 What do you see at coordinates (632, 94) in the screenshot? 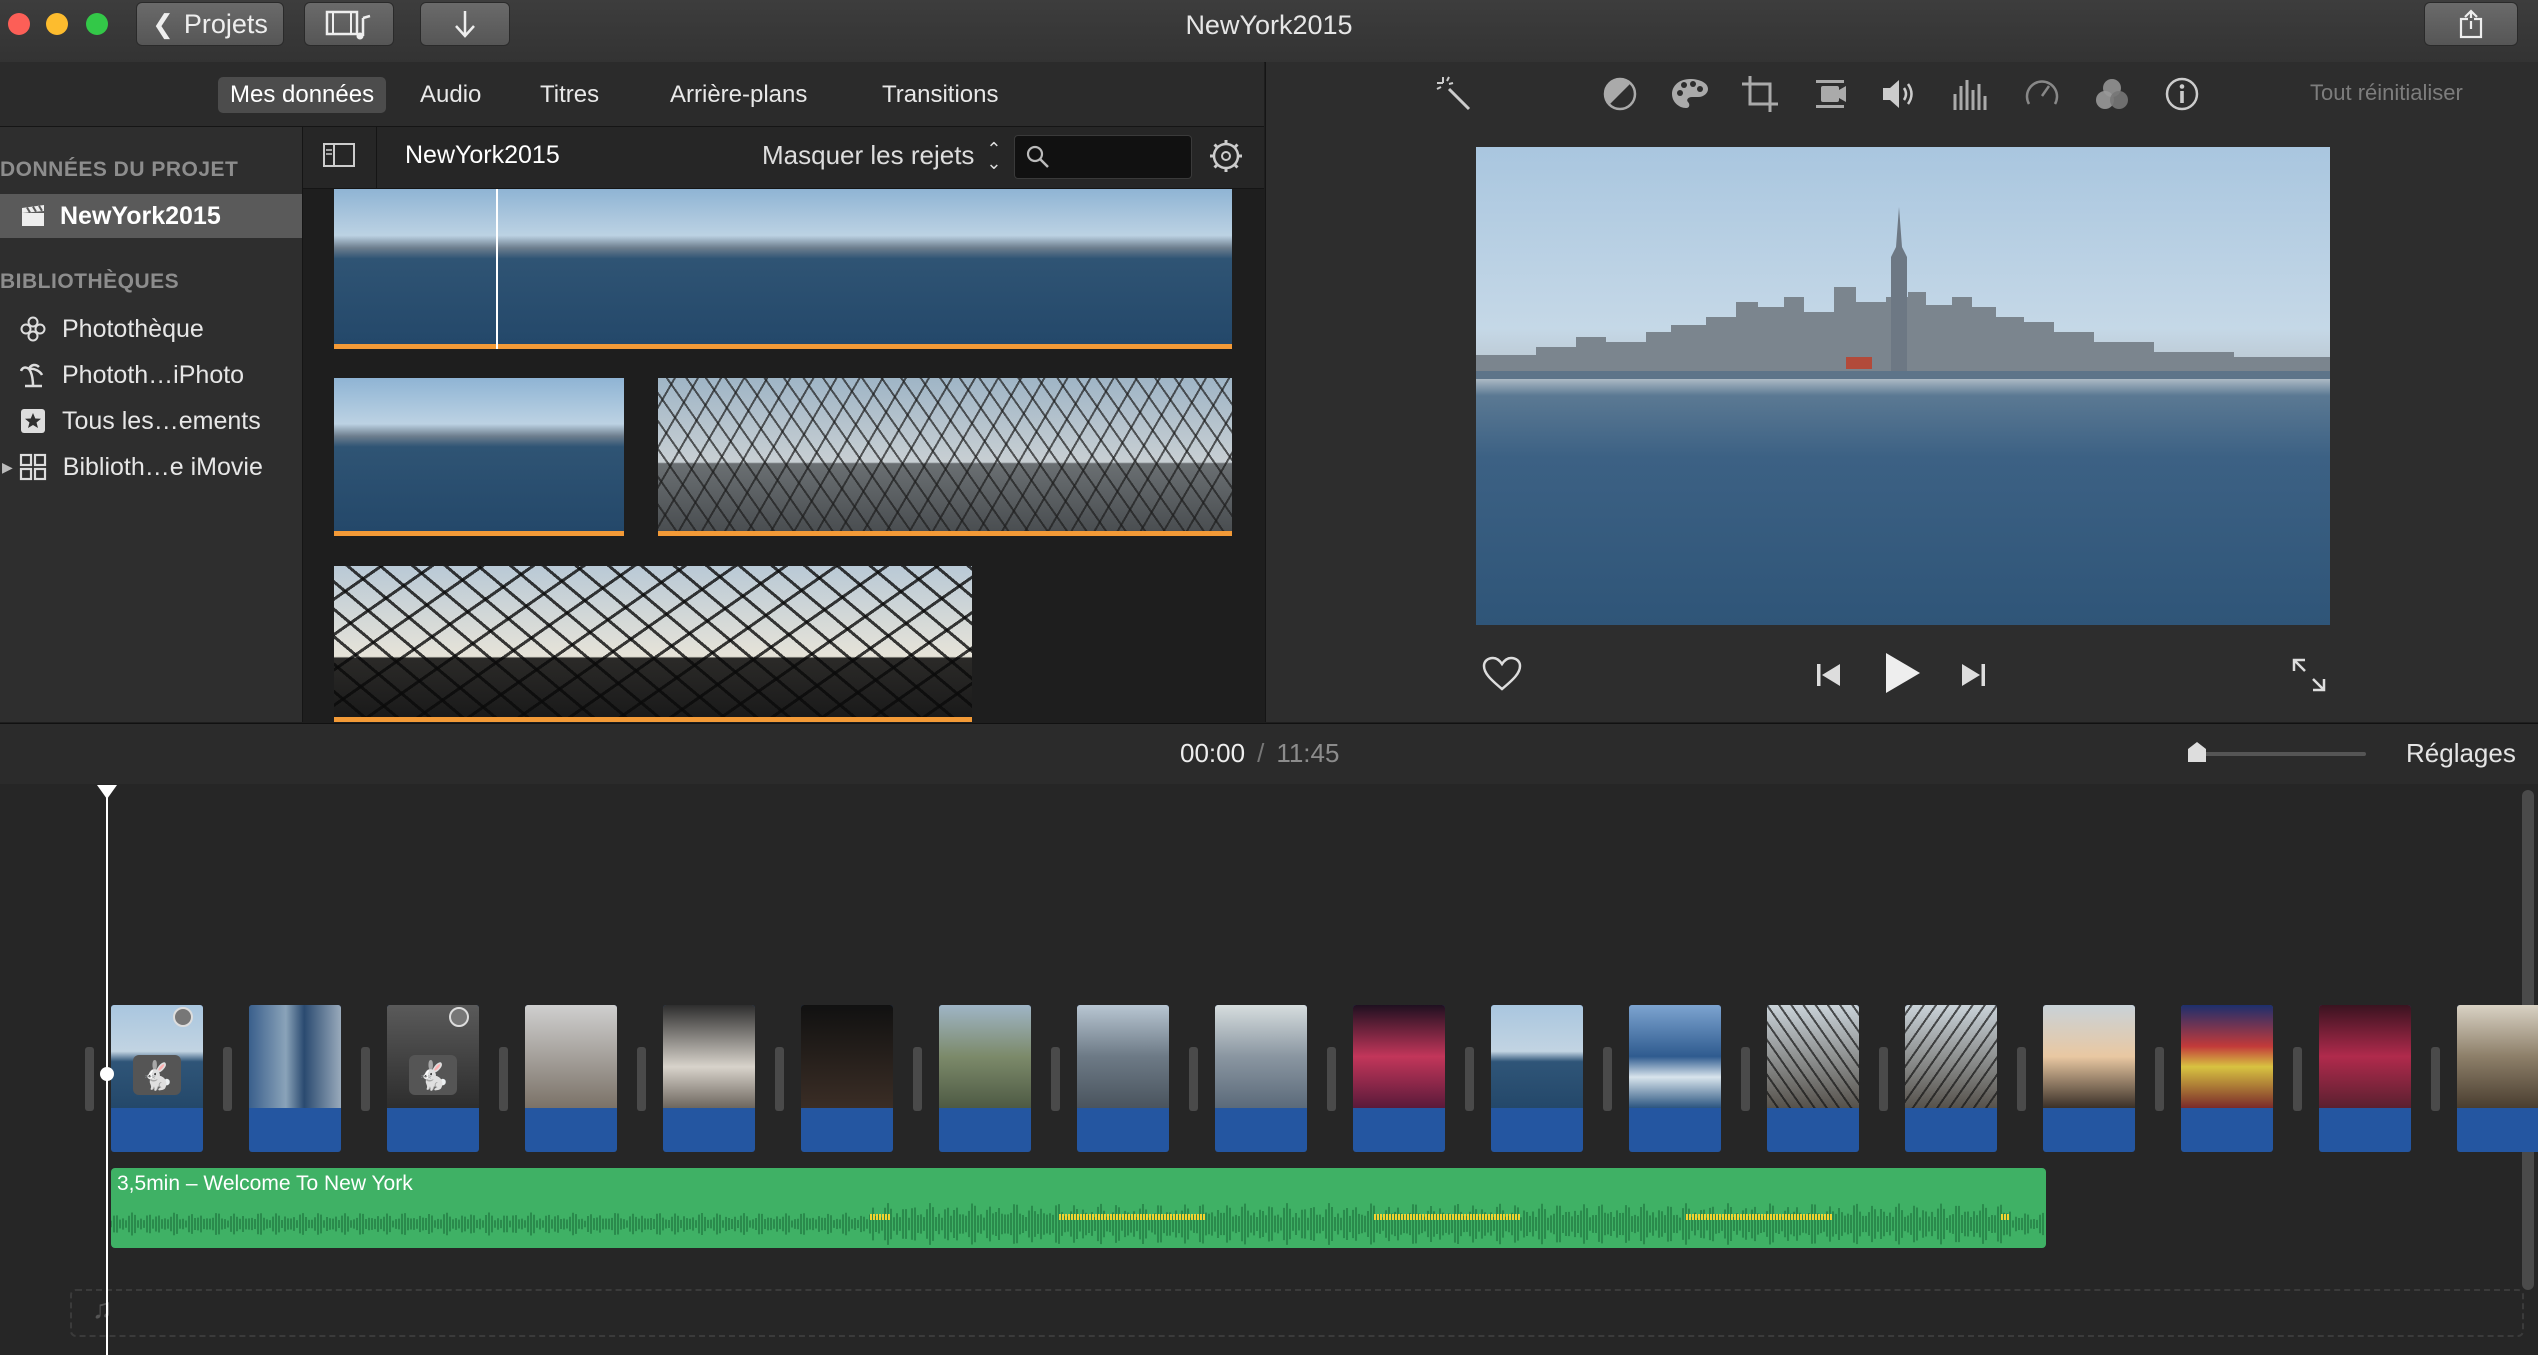
I see `browser-tab-bar` at bounding box center [632, 94].